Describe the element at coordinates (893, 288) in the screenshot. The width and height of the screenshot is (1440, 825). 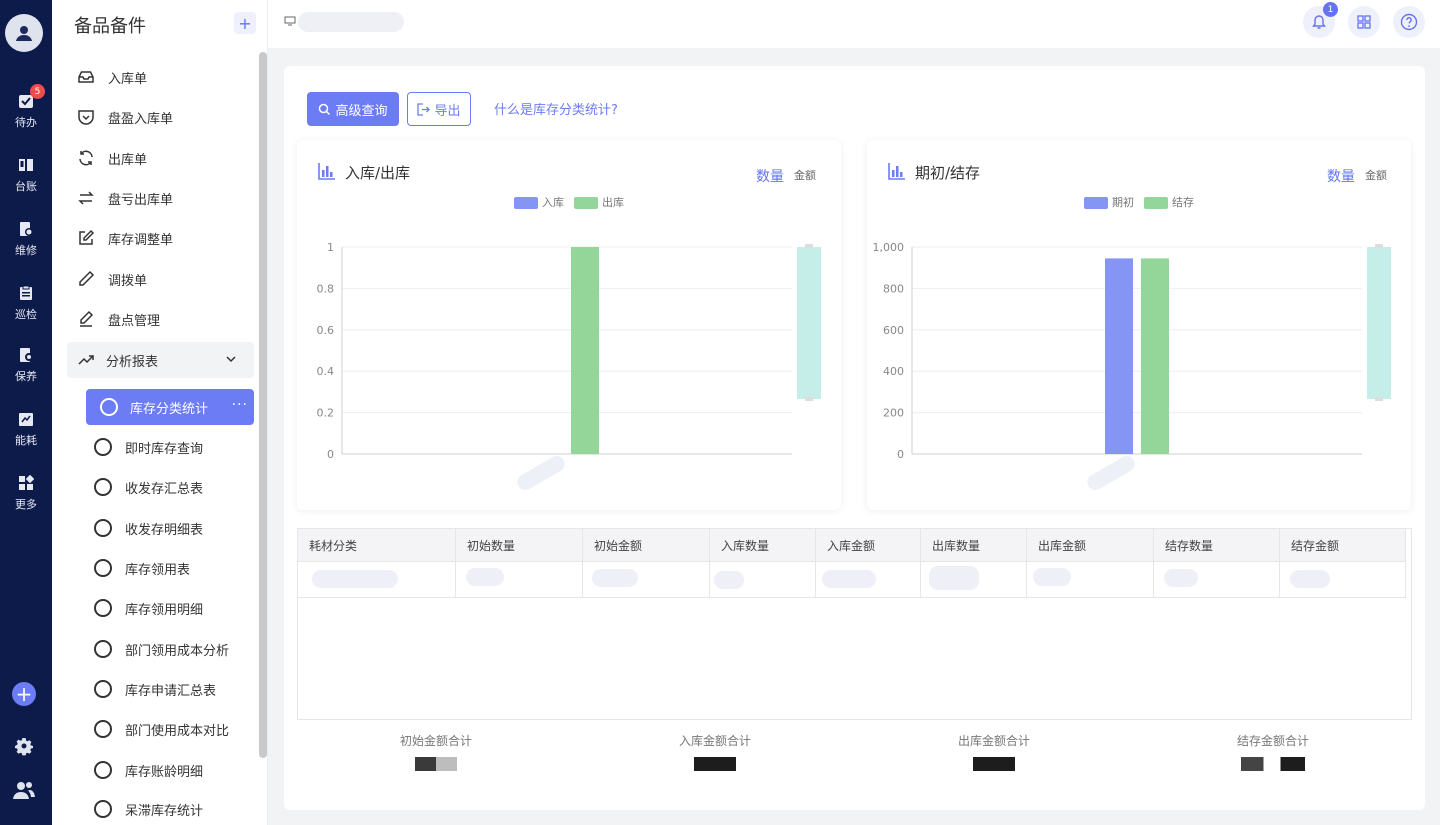
I see `y-tick-label: 800` at that location.